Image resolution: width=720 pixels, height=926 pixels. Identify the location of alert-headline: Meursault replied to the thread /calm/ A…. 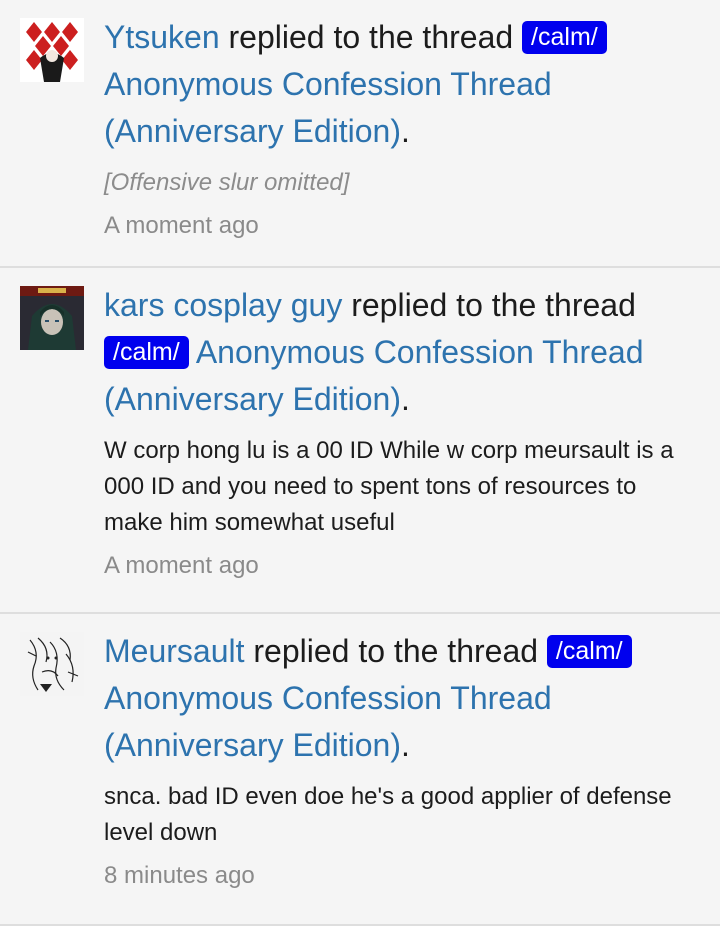
(402, 698).